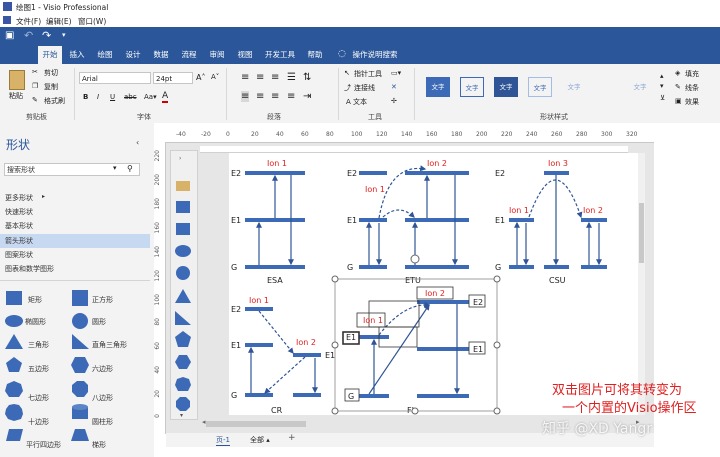  Describe the element at coordinates (275, 96) in the screenshot. I see `align-right-icon: ≡` at that location.